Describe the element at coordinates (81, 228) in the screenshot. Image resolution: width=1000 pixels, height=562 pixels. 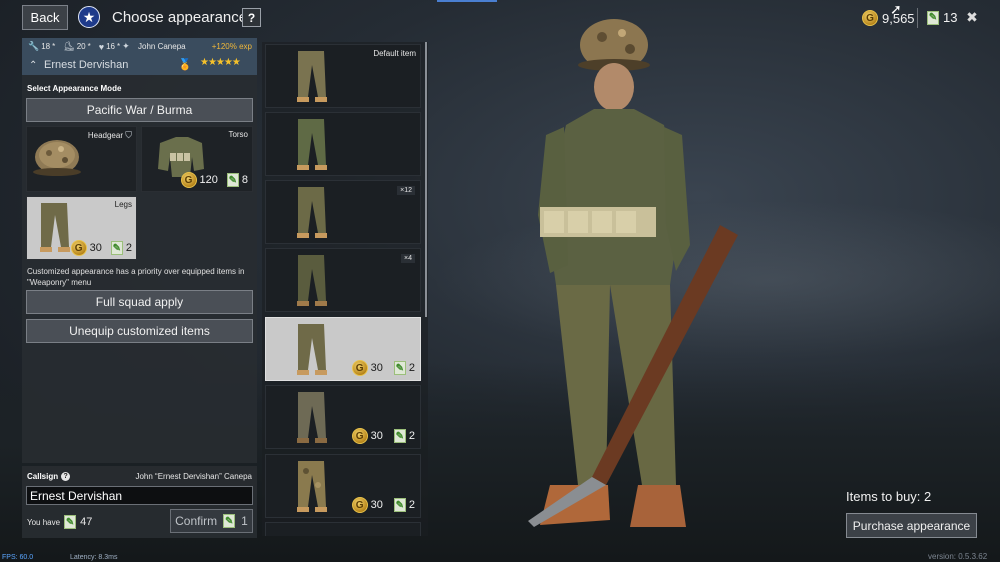
I see `slot-legs: Legs G 30 ✎ 2` at that location.